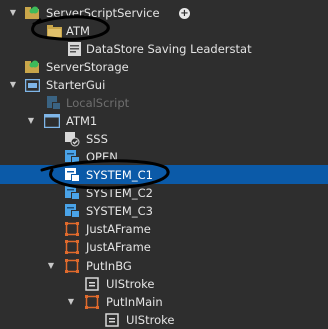 The image size is (328, 329). What do you see at coordinates (164, 139) in the screenshot?
I see `tree-item-sss: SSS` at bounding box center [164, 139].